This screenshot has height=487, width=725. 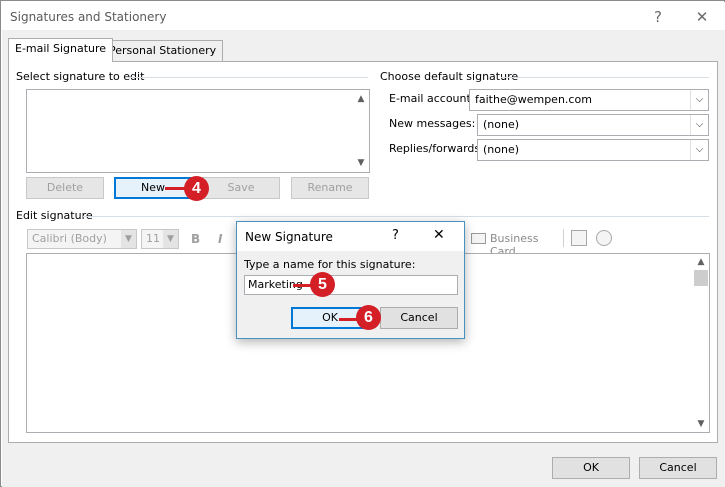 I want to click on email-account-value: faithe@wempen.com, so click(x=533, y=99).